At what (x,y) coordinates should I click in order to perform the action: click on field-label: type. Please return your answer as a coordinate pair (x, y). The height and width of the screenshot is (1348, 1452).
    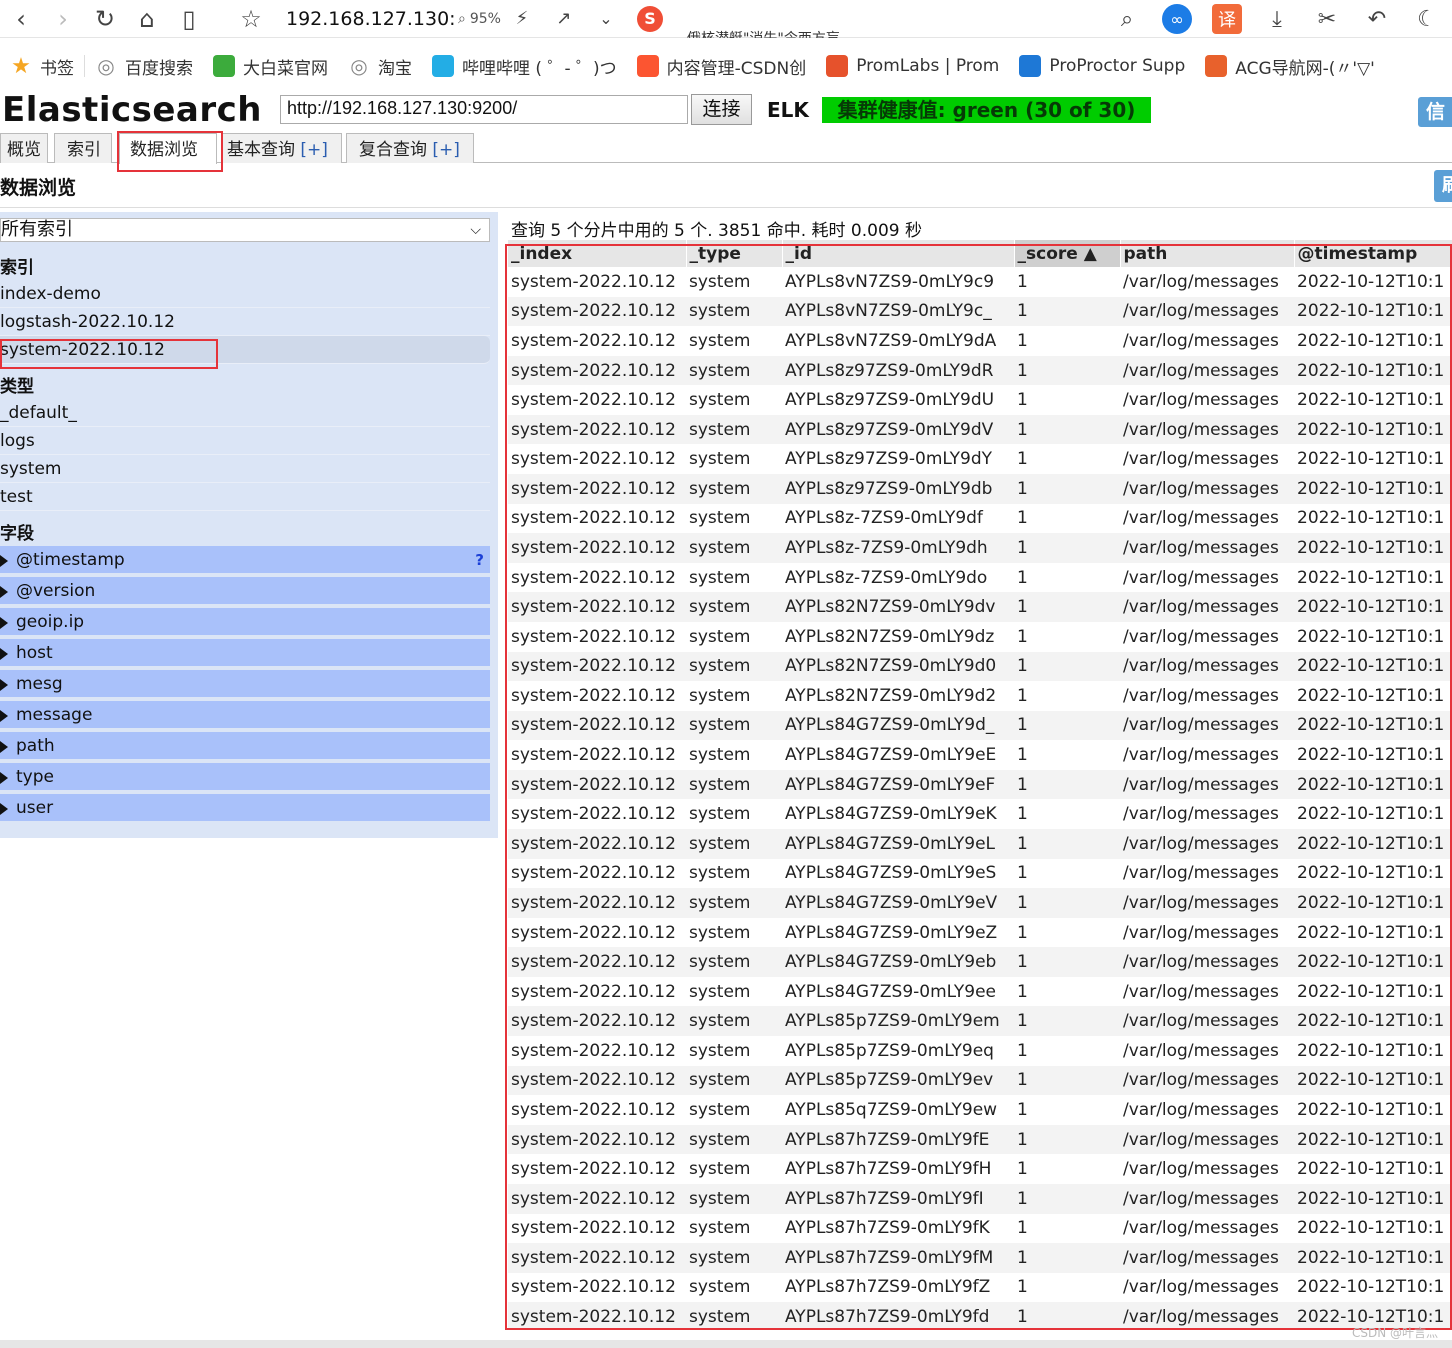
    Looking at the image, I should click on (35, 777).